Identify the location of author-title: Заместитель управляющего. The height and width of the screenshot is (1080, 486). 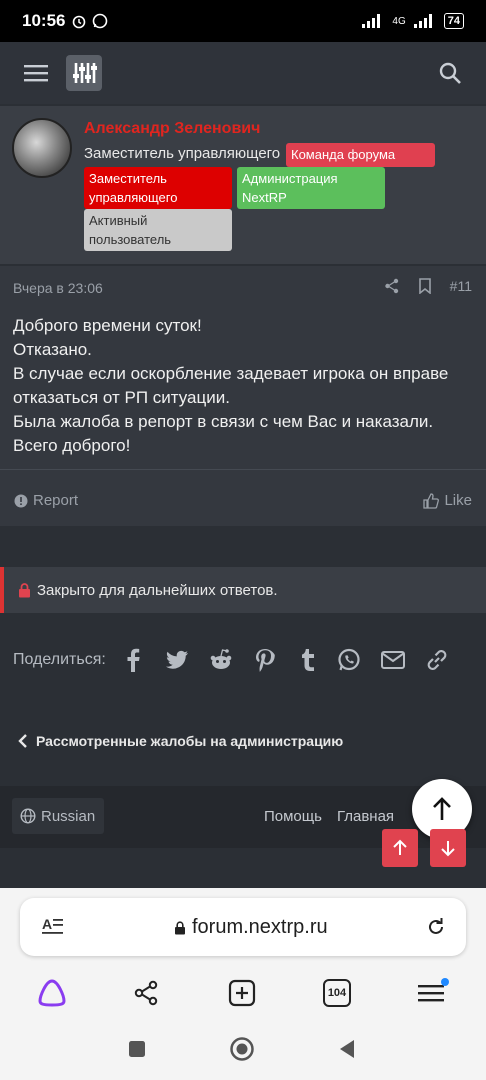
(182, 153).